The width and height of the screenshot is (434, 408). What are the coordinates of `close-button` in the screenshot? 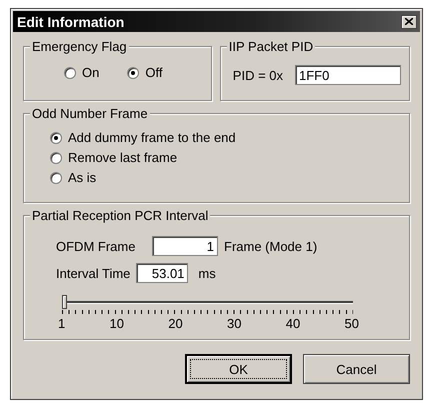 It's located at (409, 21).